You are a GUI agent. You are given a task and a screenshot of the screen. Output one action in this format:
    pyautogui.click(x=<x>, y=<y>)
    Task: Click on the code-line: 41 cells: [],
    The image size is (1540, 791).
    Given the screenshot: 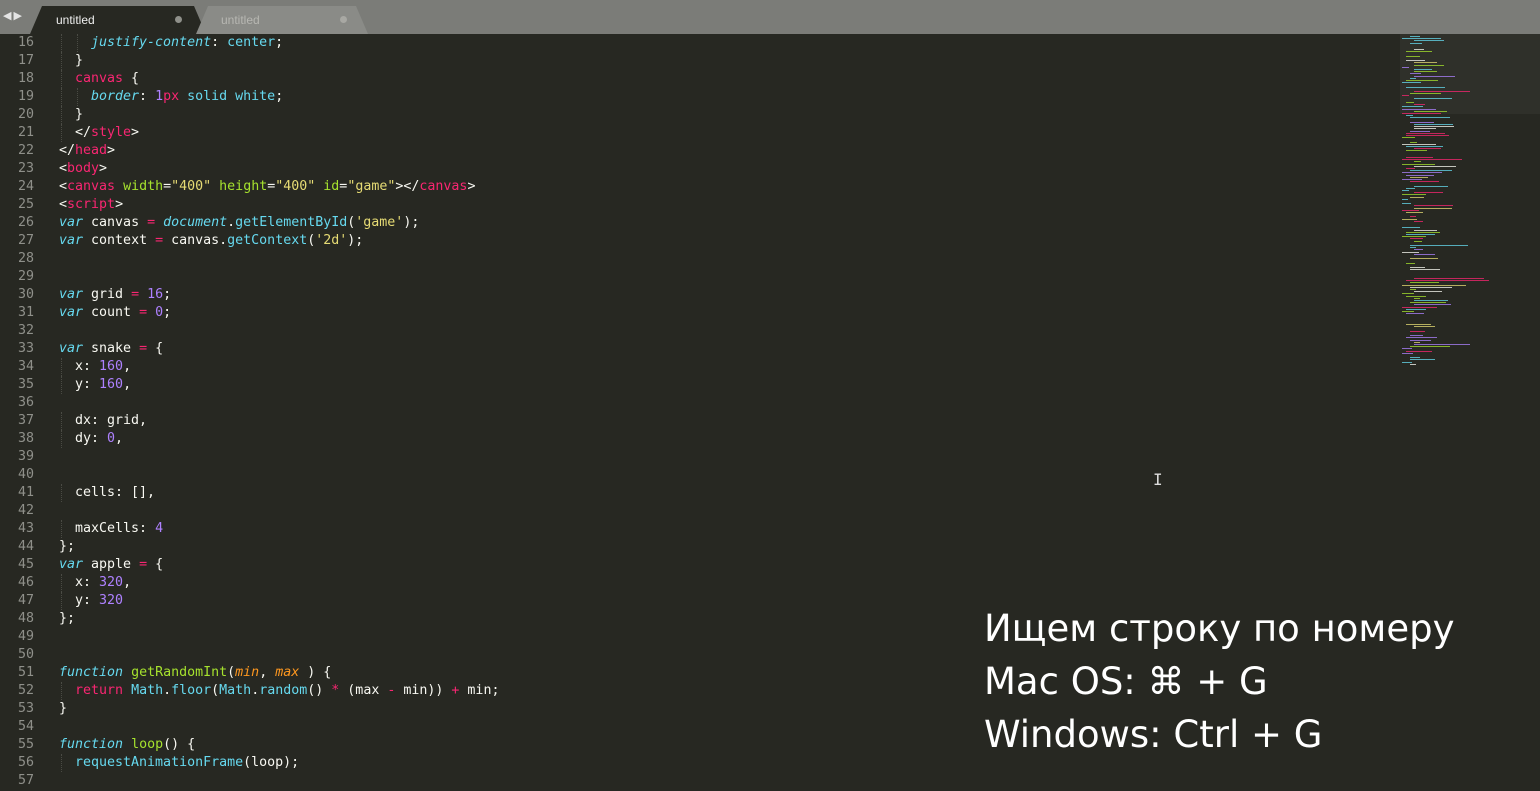 What is the action you would take?
    pyautogui.click(x=690, y=493)
    